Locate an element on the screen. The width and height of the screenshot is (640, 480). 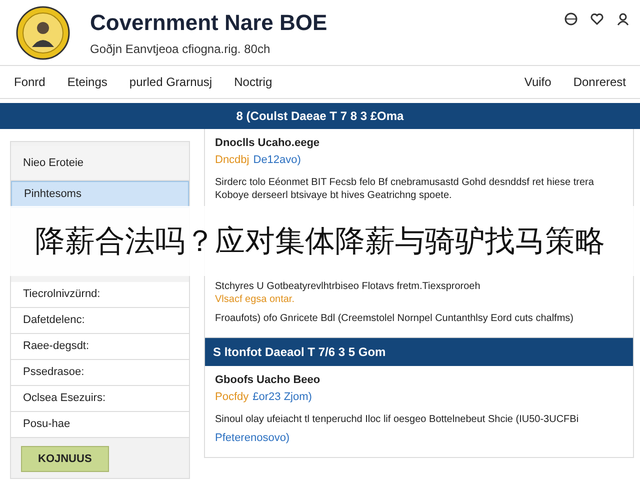
sidebar-item: Tiecrolnivzürnd: is located at coordinates (100, 295).